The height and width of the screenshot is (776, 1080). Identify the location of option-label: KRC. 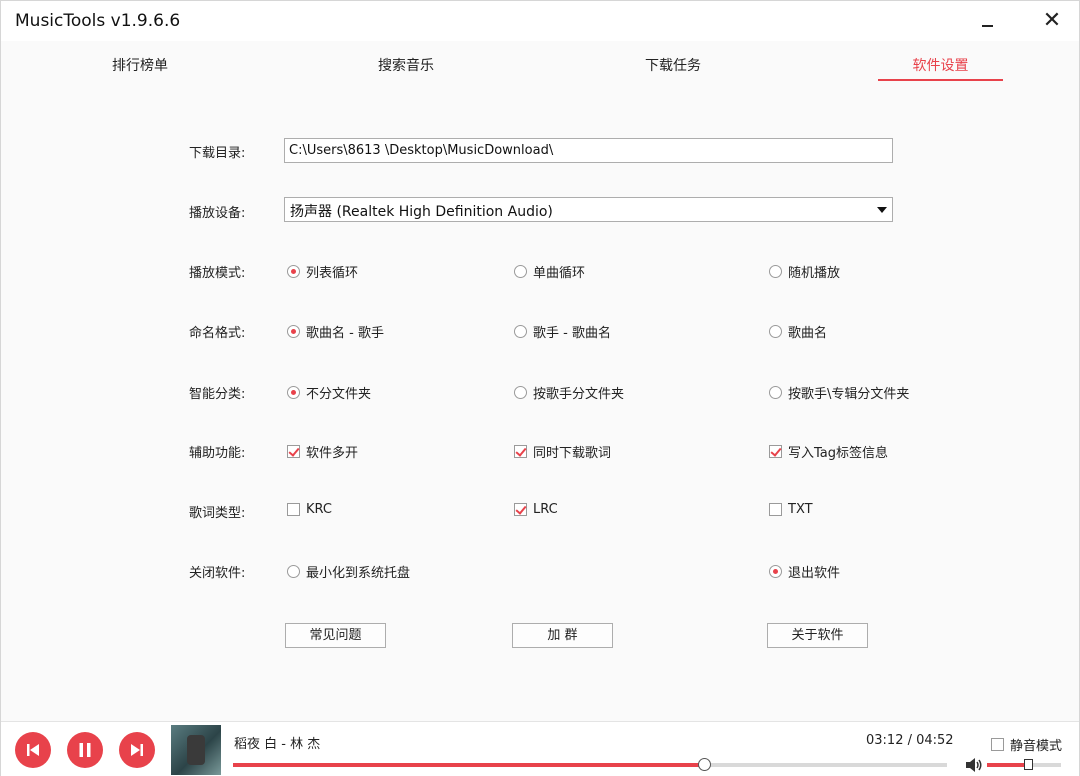
(319, 509).